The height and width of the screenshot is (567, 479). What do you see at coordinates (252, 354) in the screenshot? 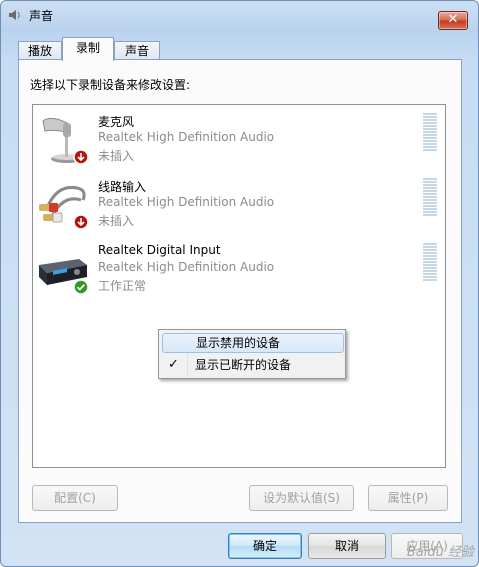
I see `context-menu: 显示禁用的设备 ✓ 显示已断开的设备` at bounding box center [252, 354].